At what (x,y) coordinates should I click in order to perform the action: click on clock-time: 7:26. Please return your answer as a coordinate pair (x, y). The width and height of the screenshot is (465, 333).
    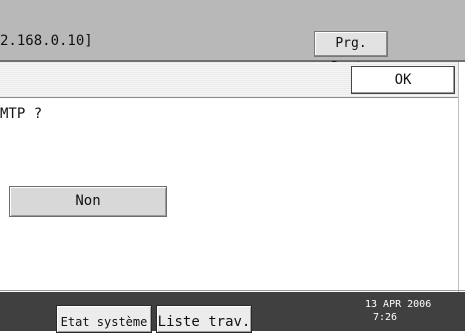
    Looking at the image, I should click on (385, 317).